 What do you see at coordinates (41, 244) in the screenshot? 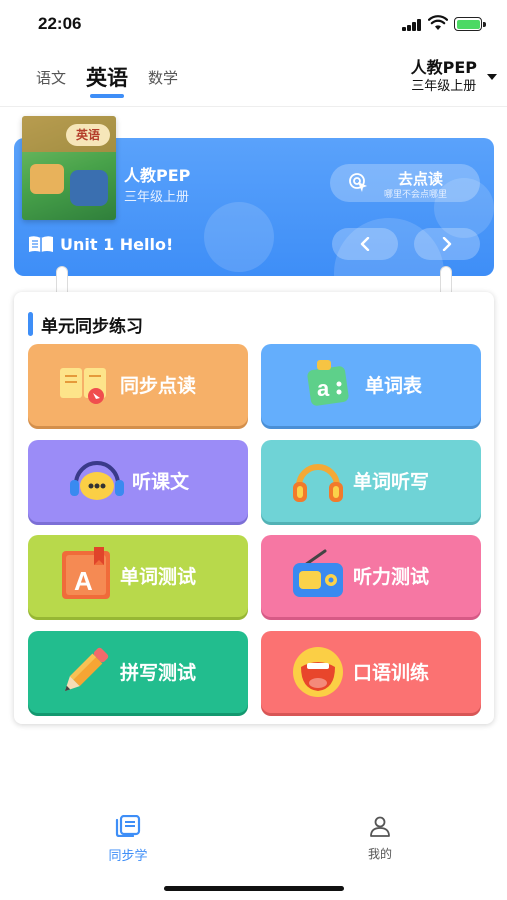
I see `open-book-icon` at bounding box center [41, 244].